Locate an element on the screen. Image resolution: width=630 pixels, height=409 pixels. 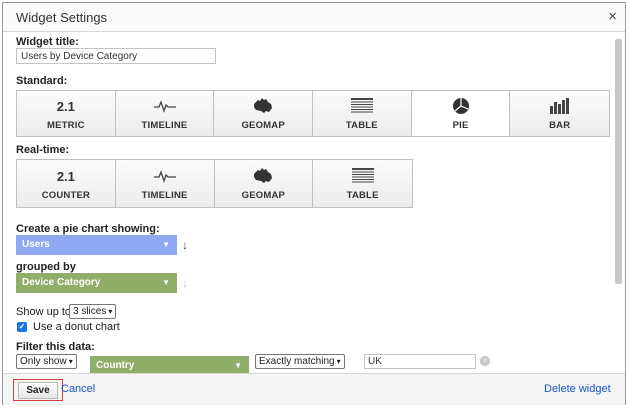
realtime-widget-types: 2.1 COUNTER TIMELINE GEOMAP TABLE is located at coordinates (214, 183).